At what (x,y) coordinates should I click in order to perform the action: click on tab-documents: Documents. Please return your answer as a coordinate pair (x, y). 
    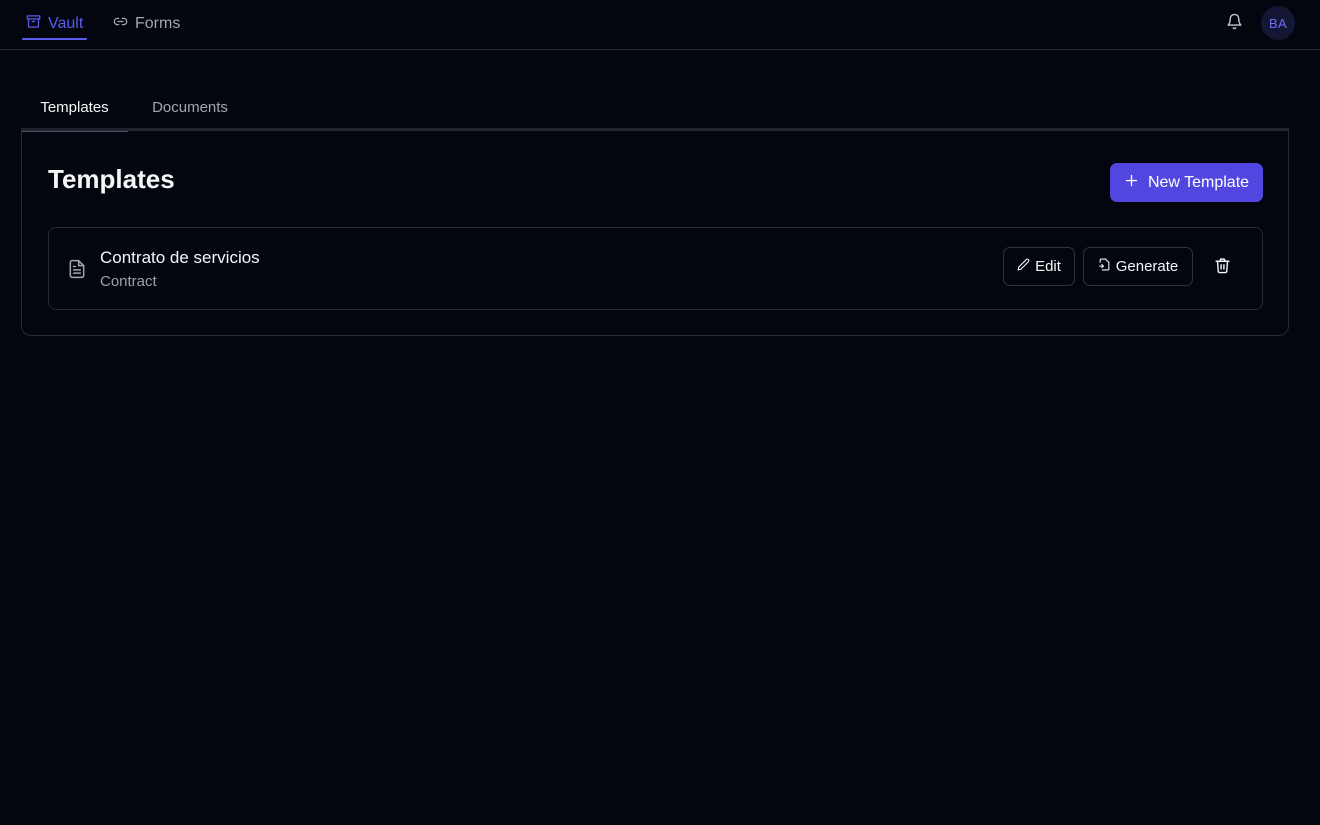
    Looking at the image, I should click on (190, 107).